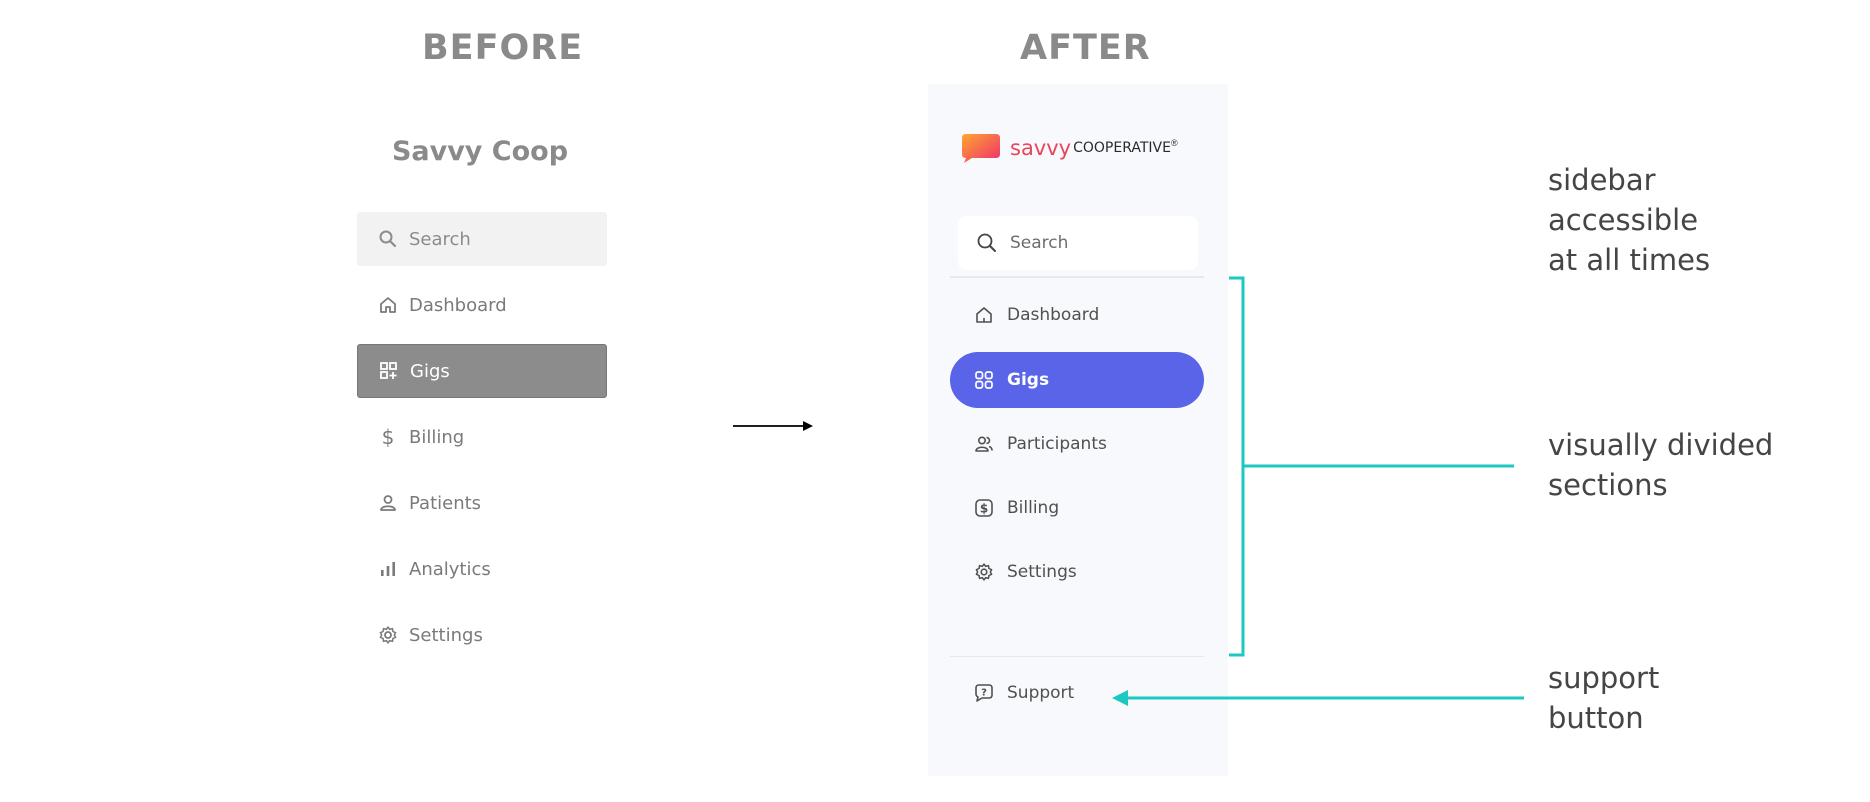 The image size is (1870, 802). Describe the element at coordinates (388, 569) in the screenshot. I see `bar-chart-icon` at that location.